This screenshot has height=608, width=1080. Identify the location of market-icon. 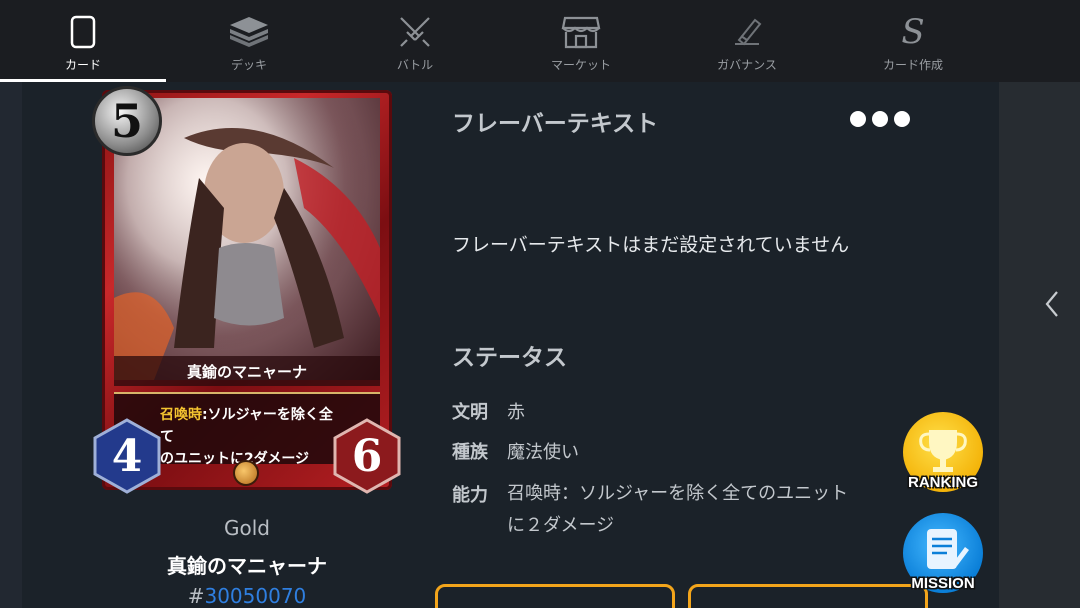
(581, 32).